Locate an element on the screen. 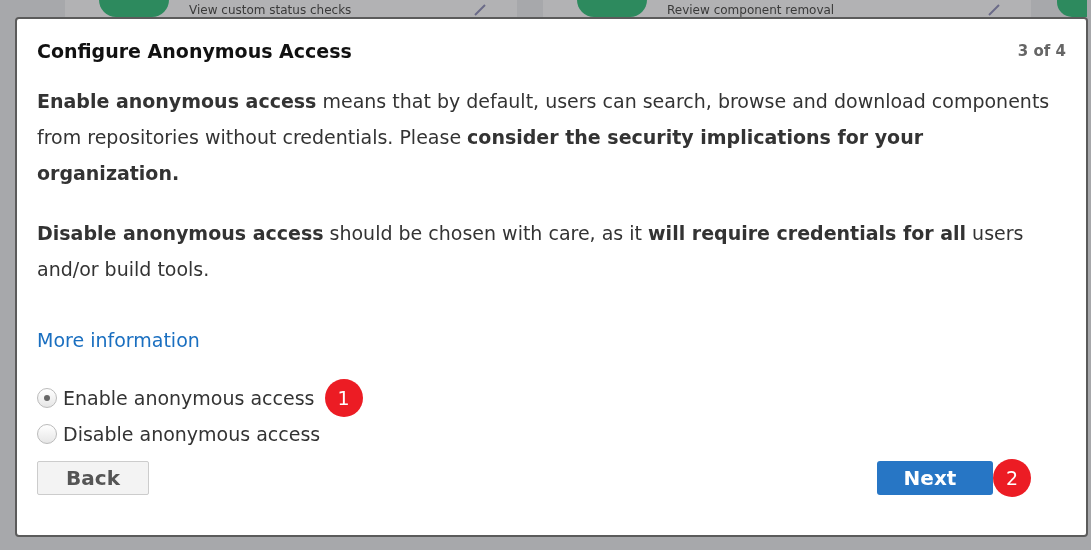  more-information-link: More information is located at coordinates (118, 340).